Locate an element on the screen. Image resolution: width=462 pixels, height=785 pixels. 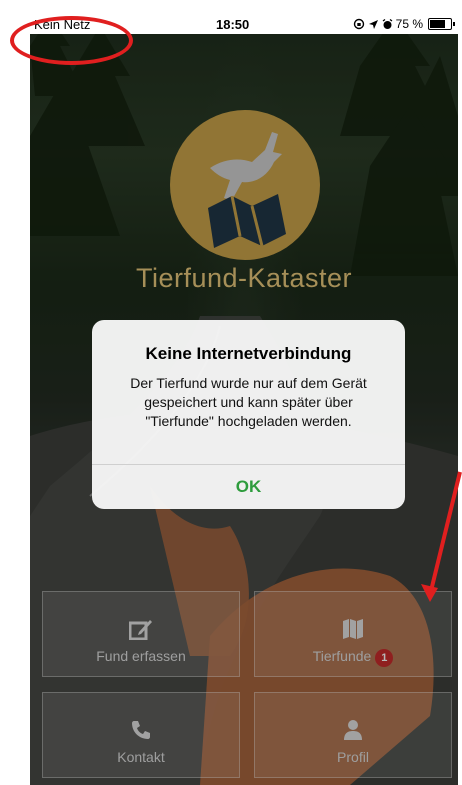
orientation-lock-icon is located at coordinates (358, 24).